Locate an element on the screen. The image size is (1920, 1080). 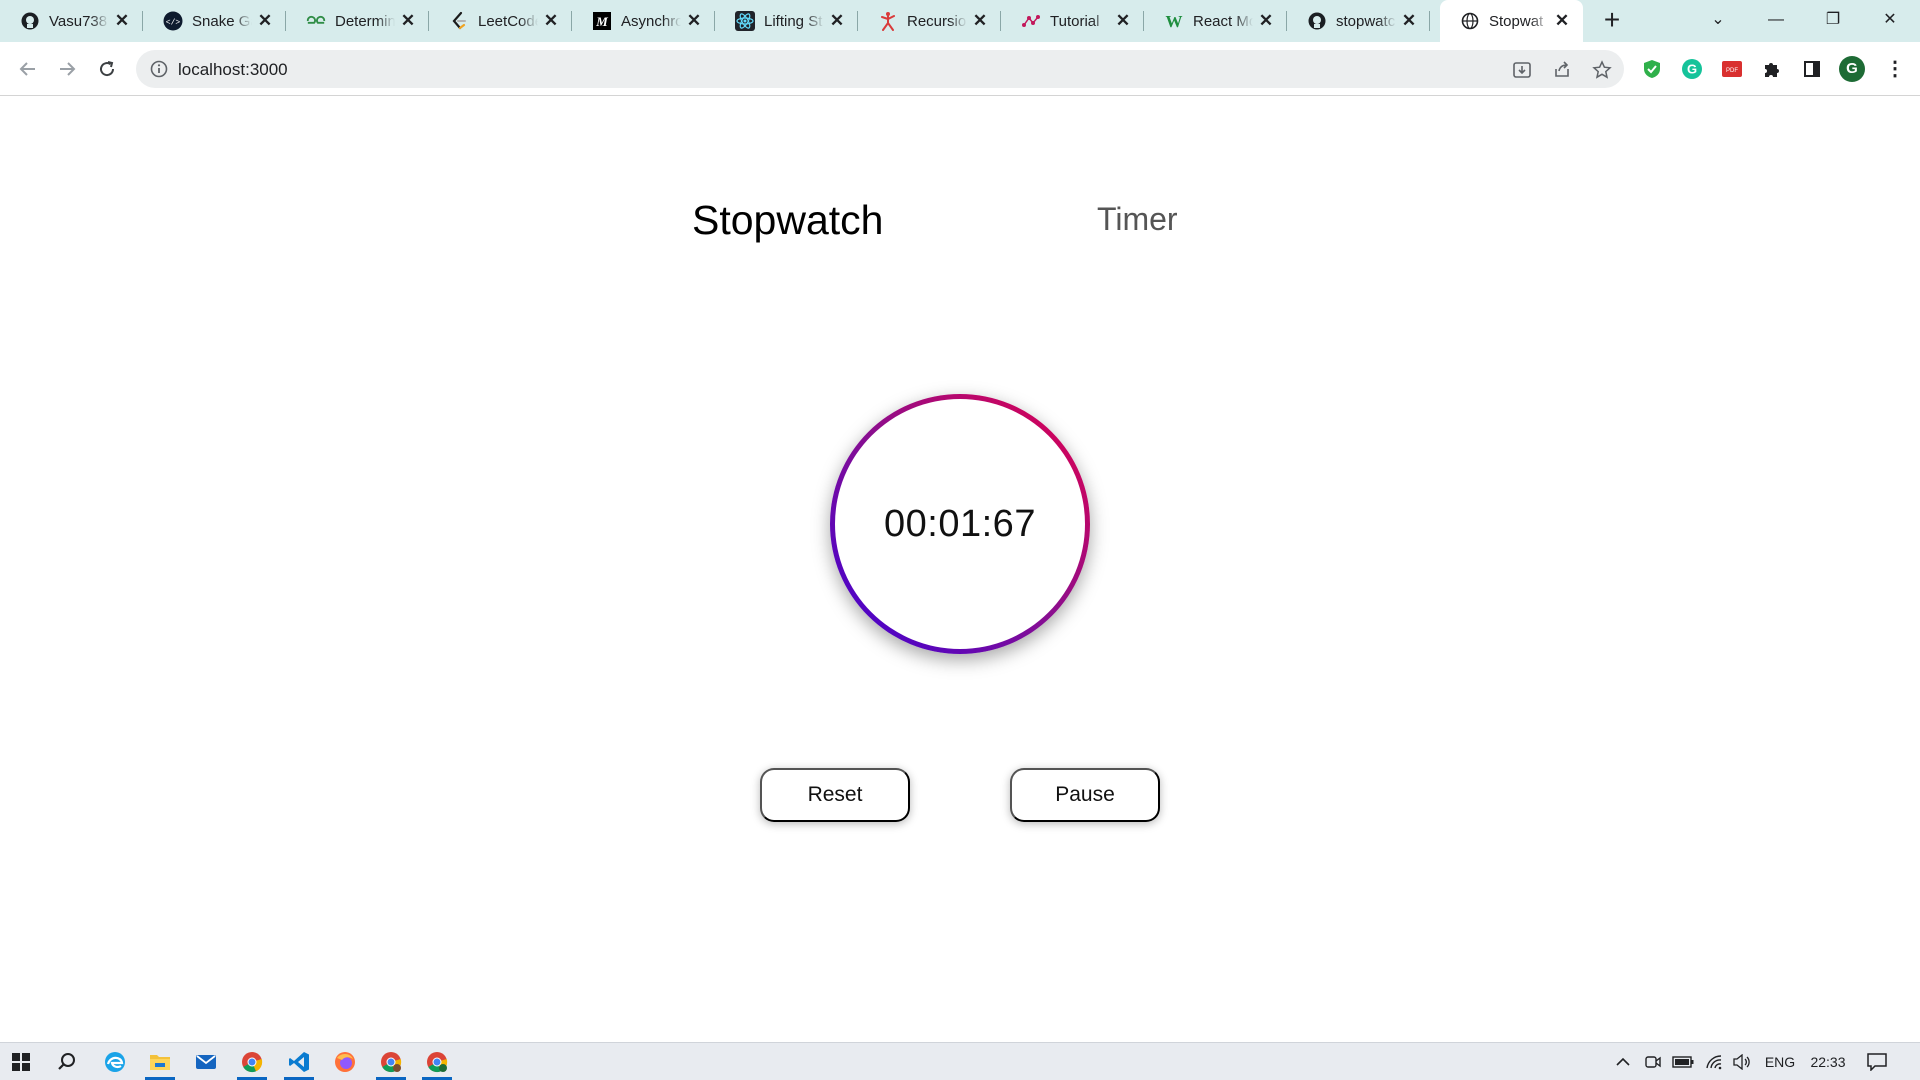
profile-avatar: G is located at coordinates (1852, 69).